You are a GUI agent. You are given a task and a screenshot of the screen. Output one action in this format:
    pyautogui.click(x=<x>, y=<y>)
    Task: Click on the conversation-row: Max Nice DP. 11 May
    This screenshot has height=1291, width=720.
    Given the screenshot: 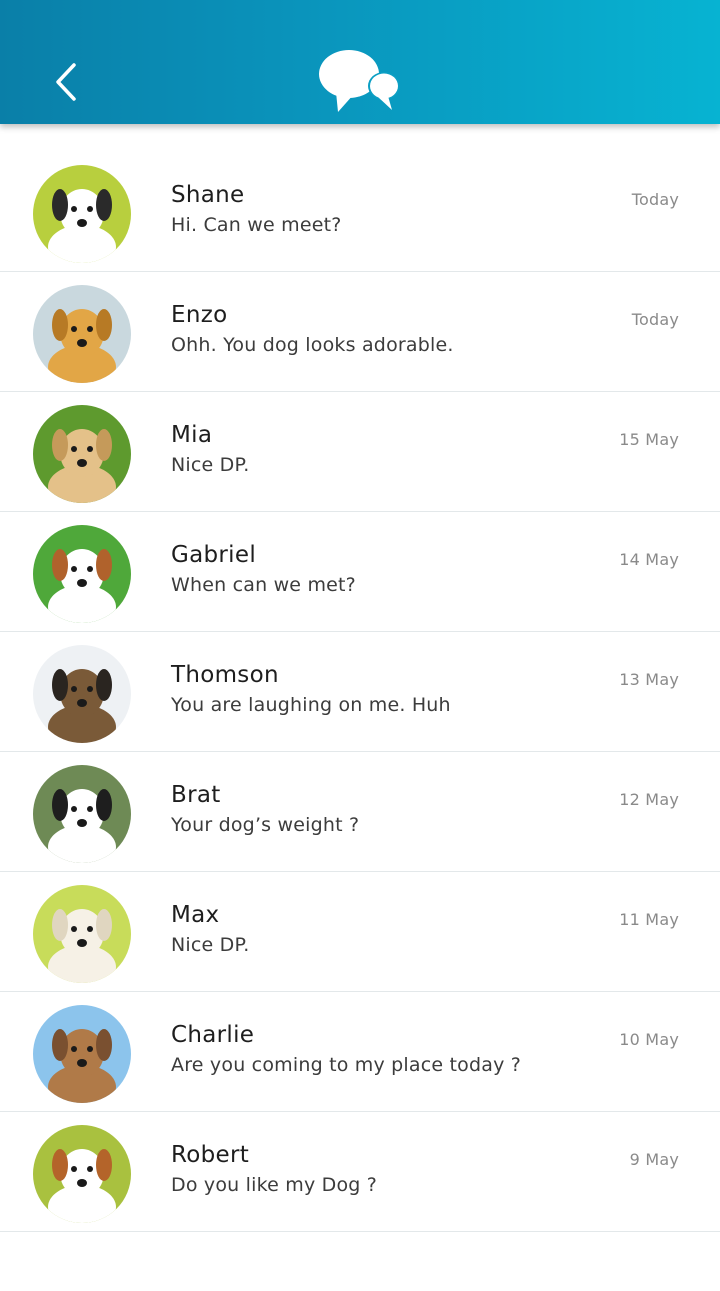 What is the action you would take?
    pyautogui.click(x=360, y=932)
    